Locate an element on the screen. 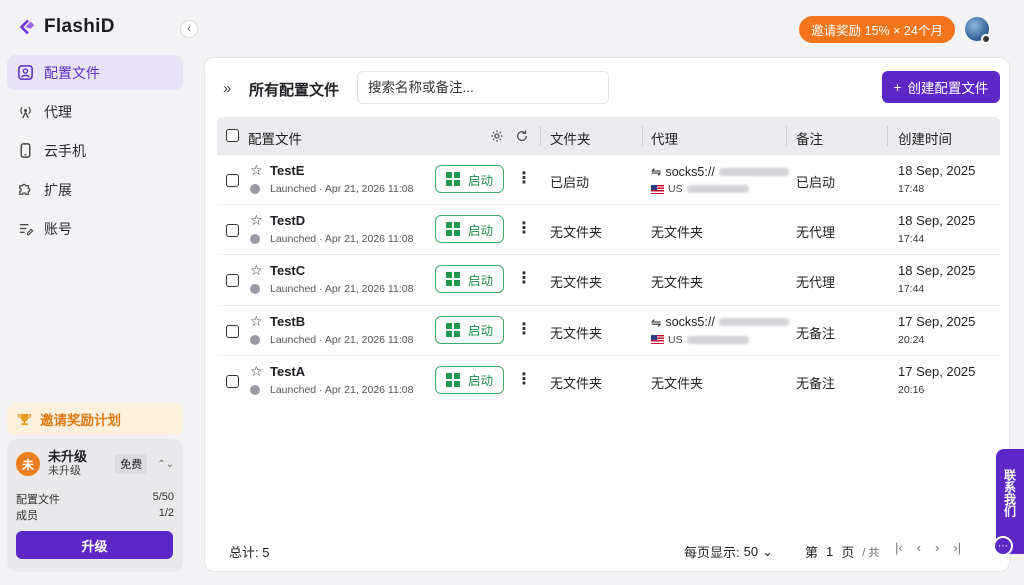  plan-profiles-row: 配置文件 5/50 is located at coordinates (95, 499).